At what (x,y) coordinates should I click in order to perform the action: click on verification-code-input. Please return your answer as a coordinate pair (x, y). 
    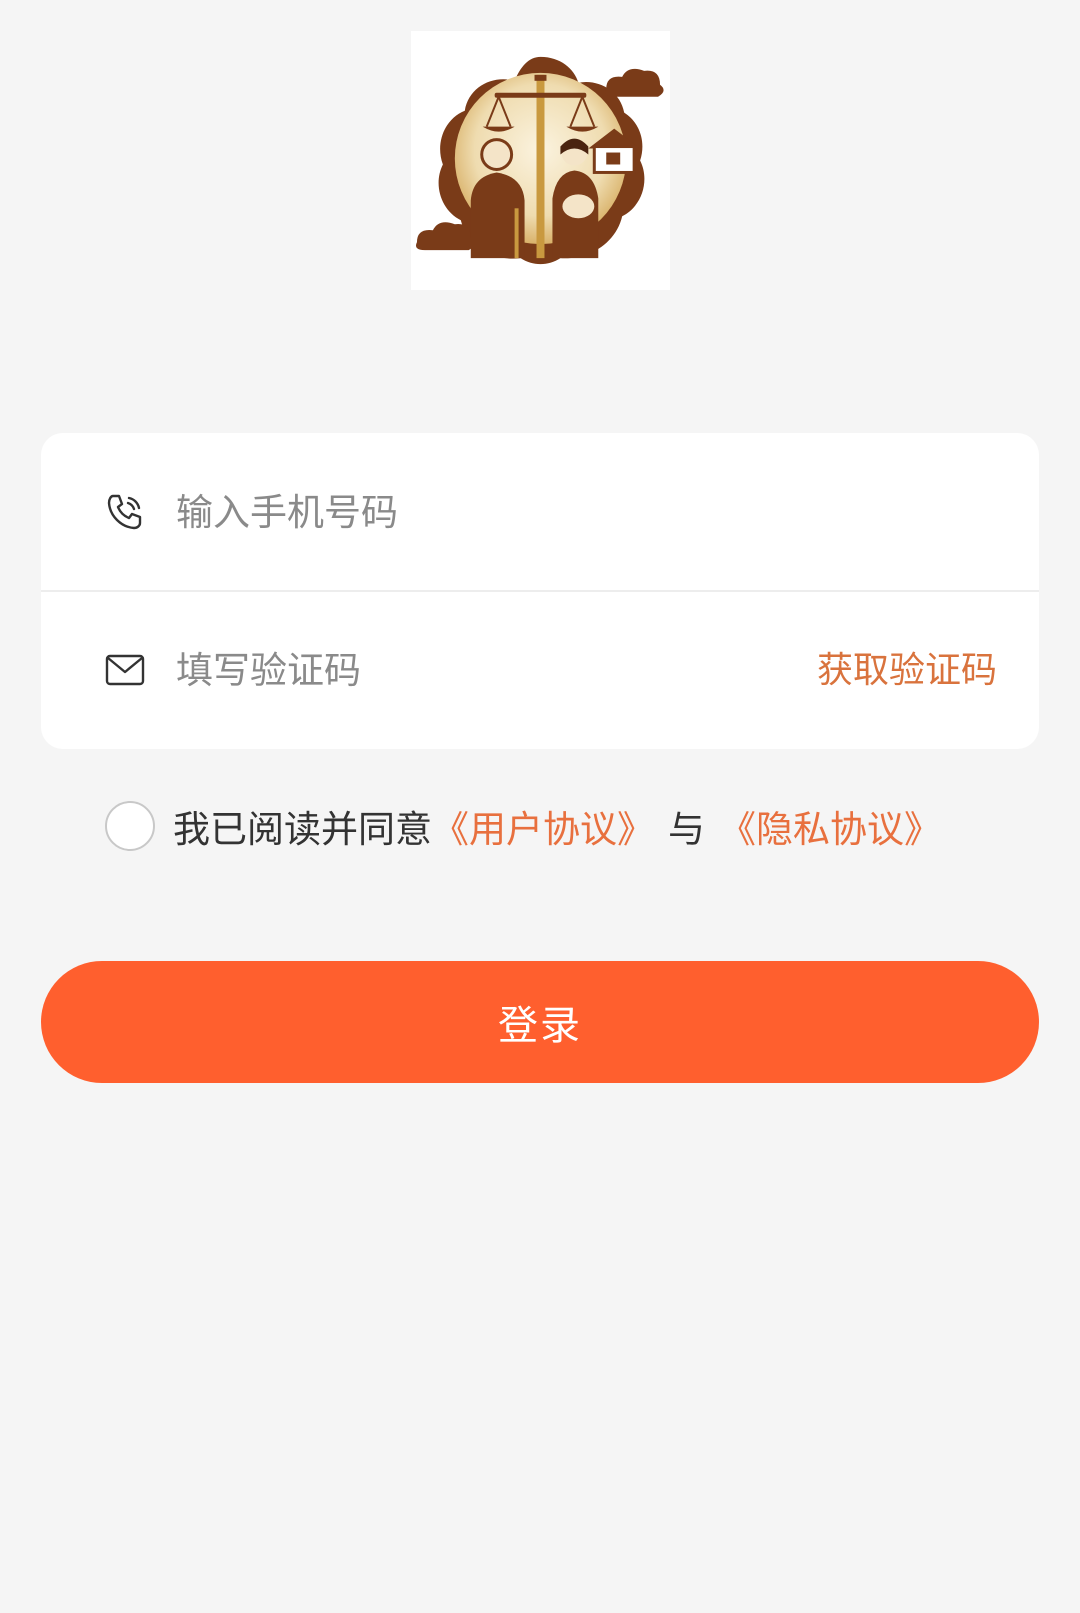
    Looking at the image, I should click on (456, 670).